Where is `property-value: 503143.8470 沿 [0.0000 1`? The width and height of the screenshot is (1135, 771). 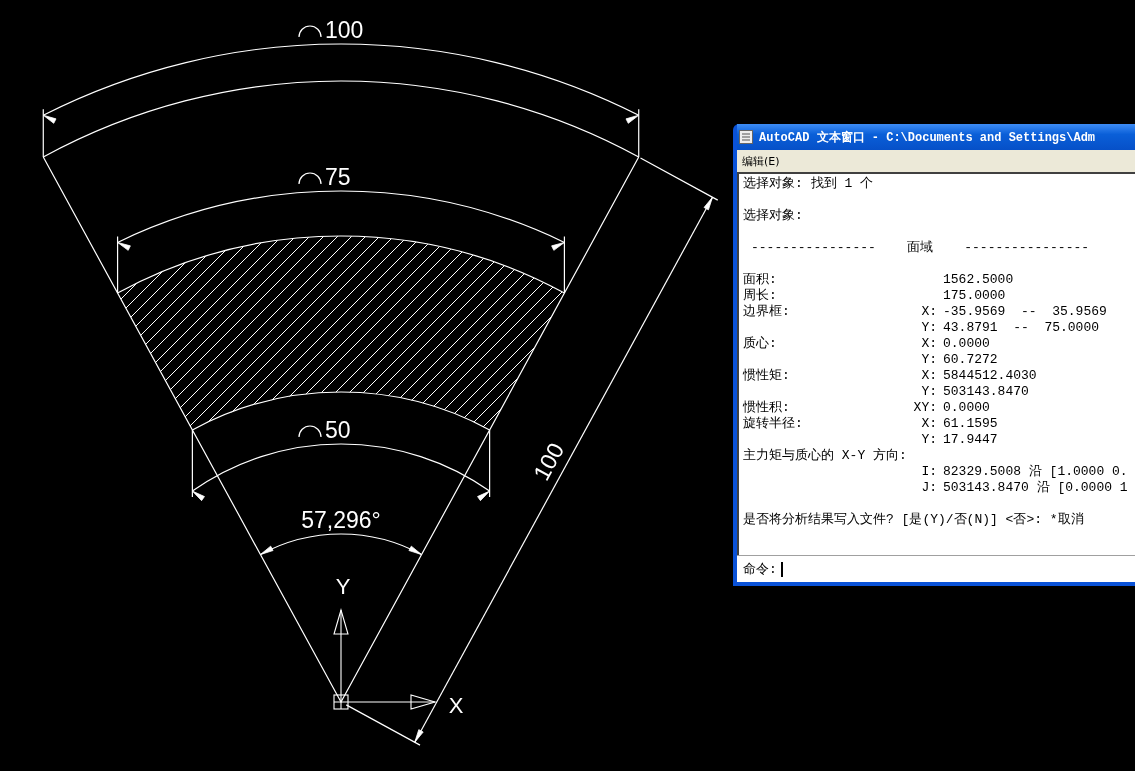 property-value: 503143.8470 沿 [0.0000 1 is located at coordinates (1035, 488).